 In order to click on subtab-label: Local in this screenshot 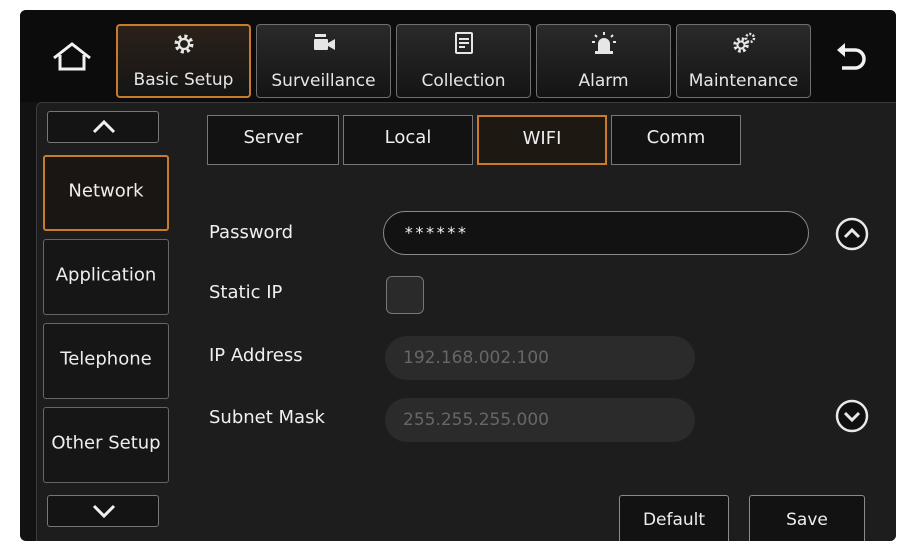, I will do `click(408, 137)`.